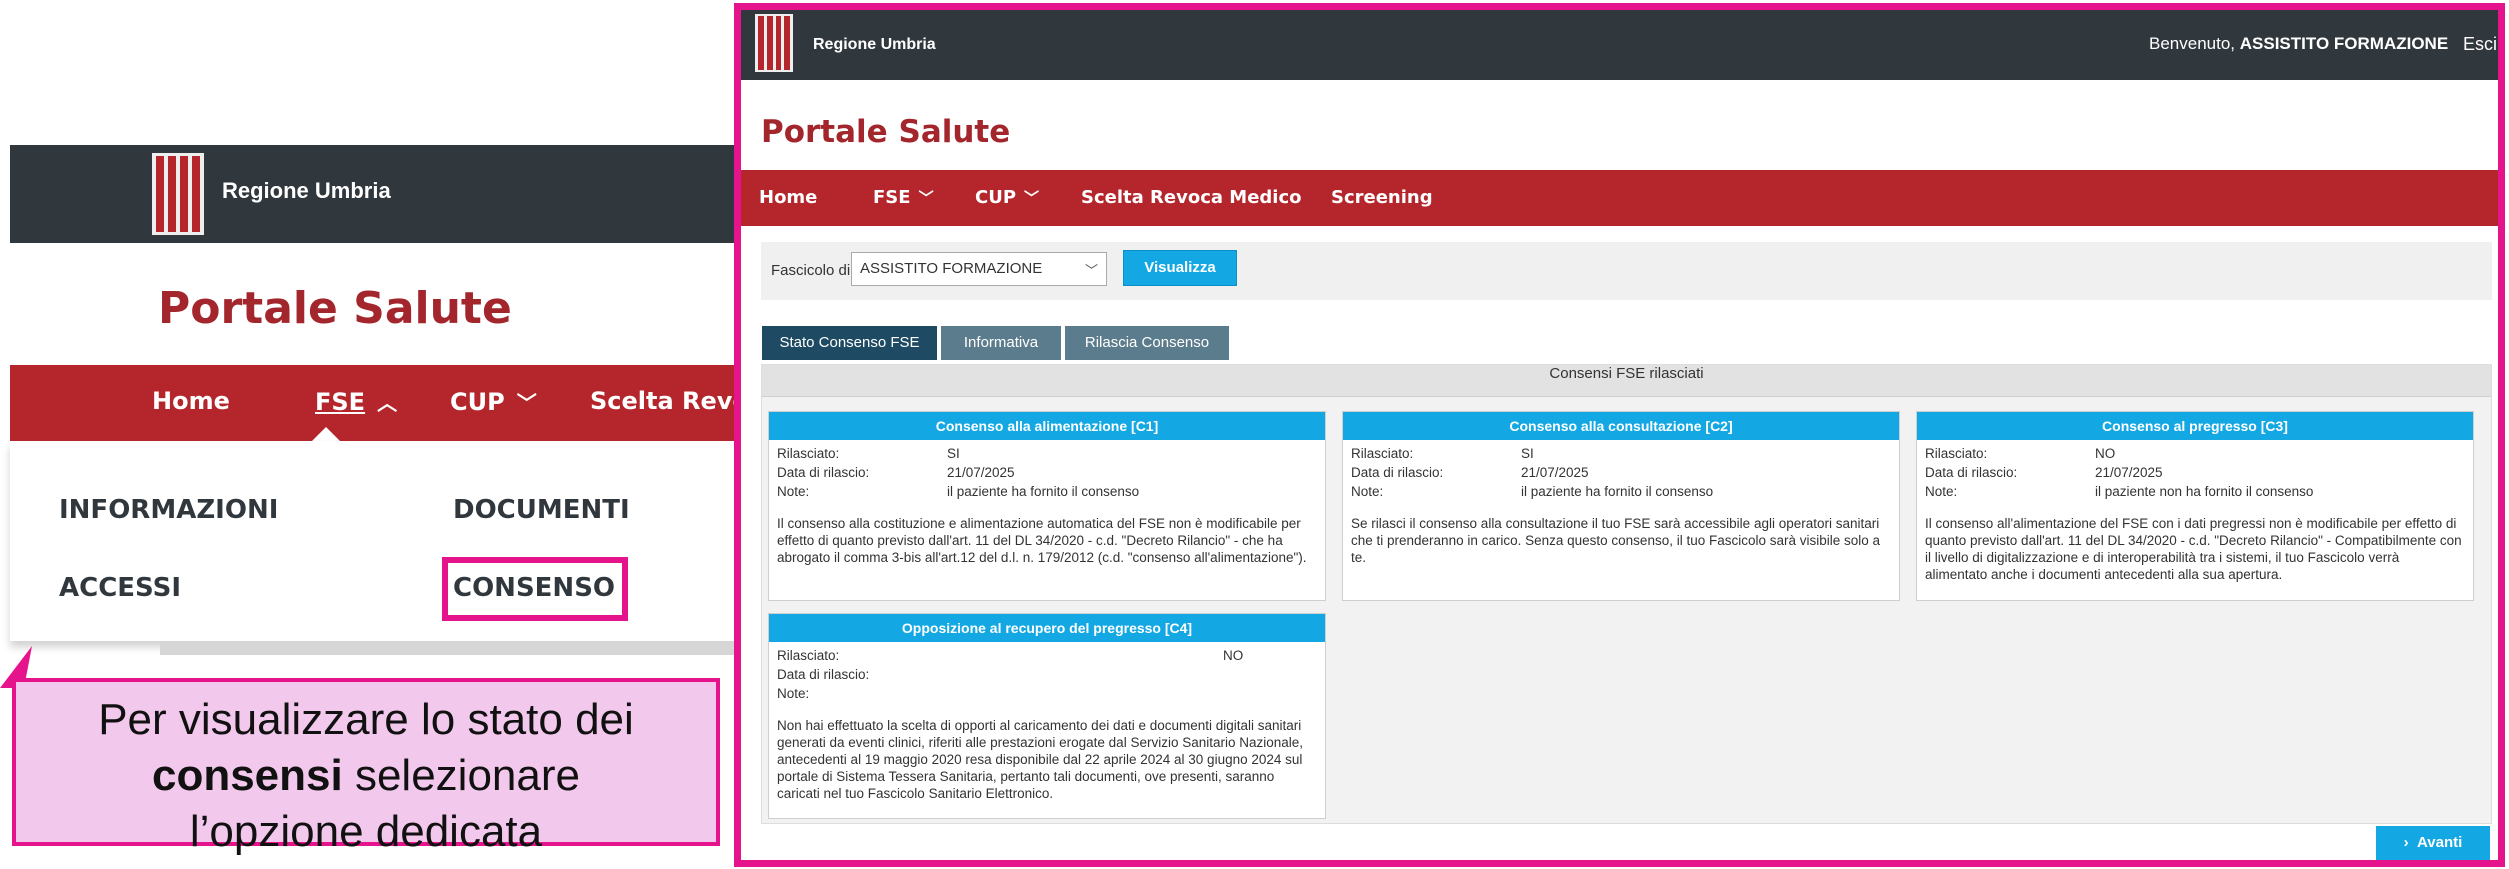  I want to click on nav-cup-label: CUP, so click(996, 197).